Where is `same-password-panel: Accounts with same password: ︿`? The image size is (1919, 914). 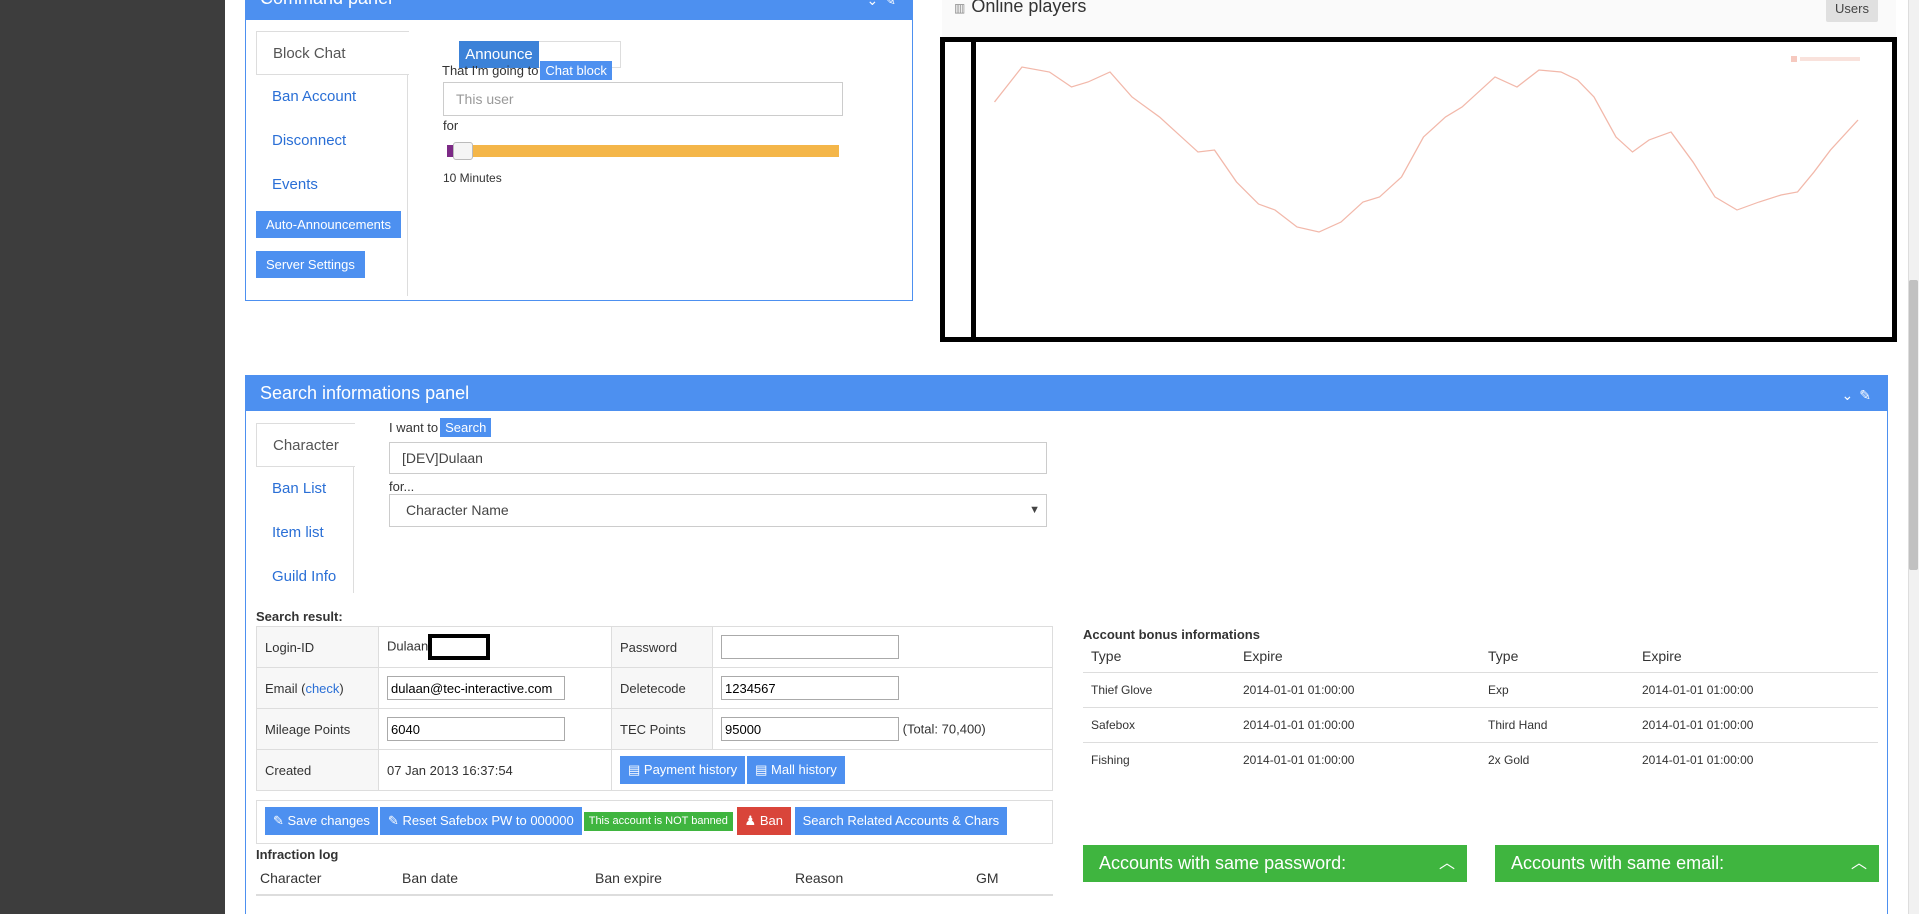 same-password-panel: Accounts with same password: ︿ is located at coordinates (1275, 863).